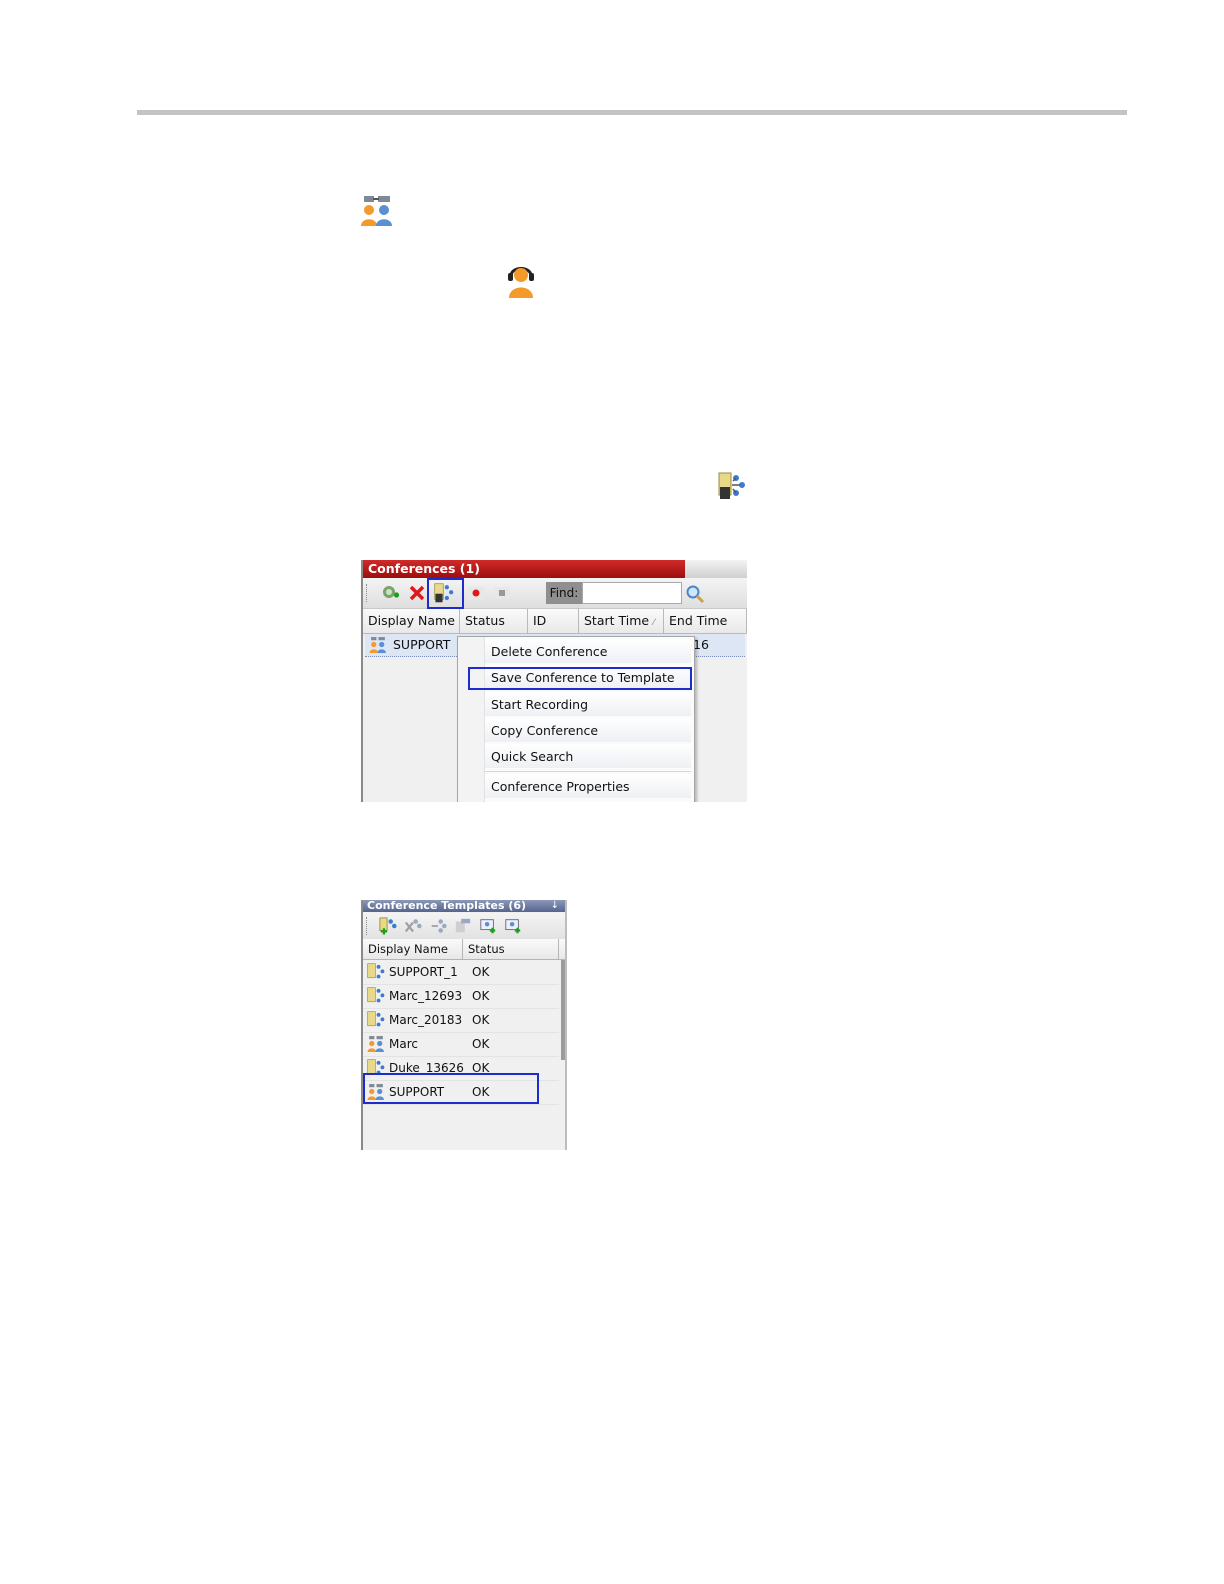 This screenshot has width=1224, height=1584. What do you see at coordinates (695, 594) in the screenshot?
I see `search-icon` at bounding box center [695, 594].